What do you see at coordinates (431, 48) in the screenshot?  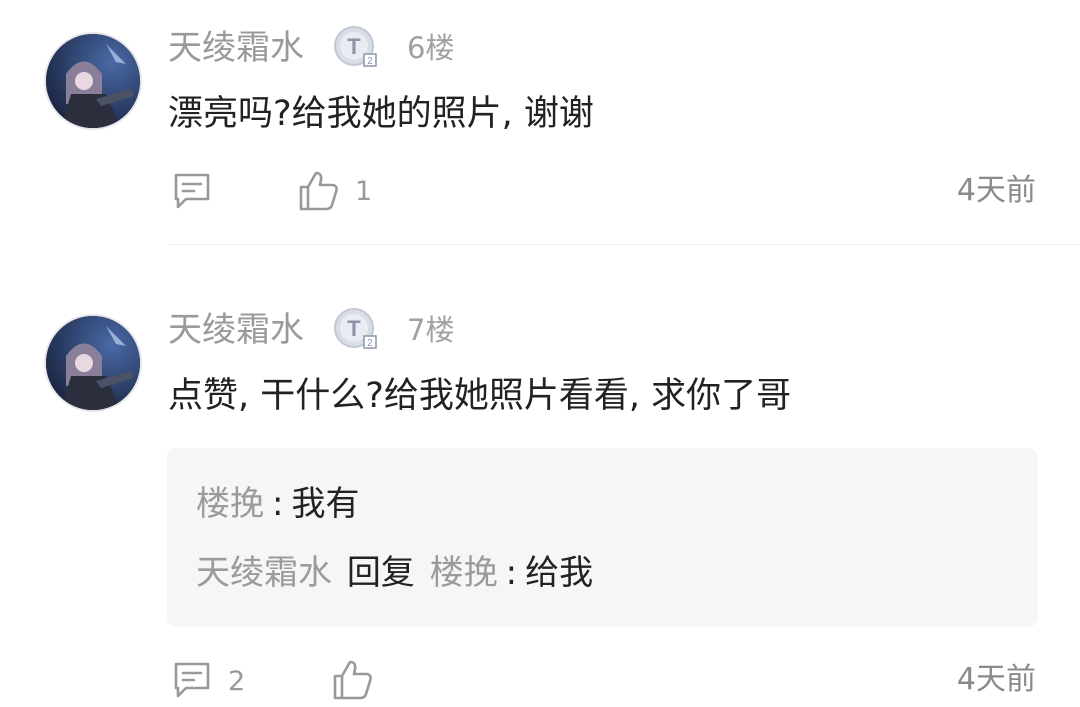 I see `floor-number: 6楼` at bounding box center [431, 48].